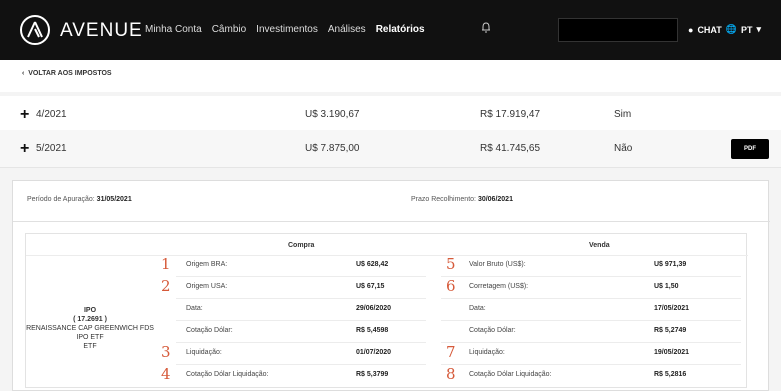  What do you see at coordinates (166, 352) in the screenshot?
I see `annotation-number: 3` at bounding box center [166, 352].